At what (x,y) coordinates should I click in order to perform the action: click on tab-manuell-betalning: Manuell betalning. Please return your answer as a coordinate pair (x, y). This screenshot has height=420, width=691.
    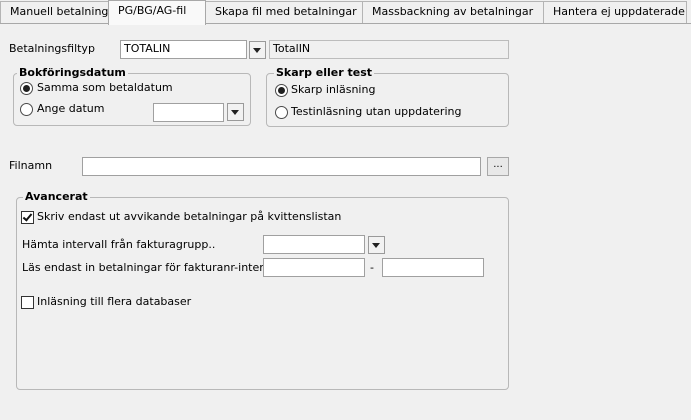
    Looking at the image, I should click on (54, 12).